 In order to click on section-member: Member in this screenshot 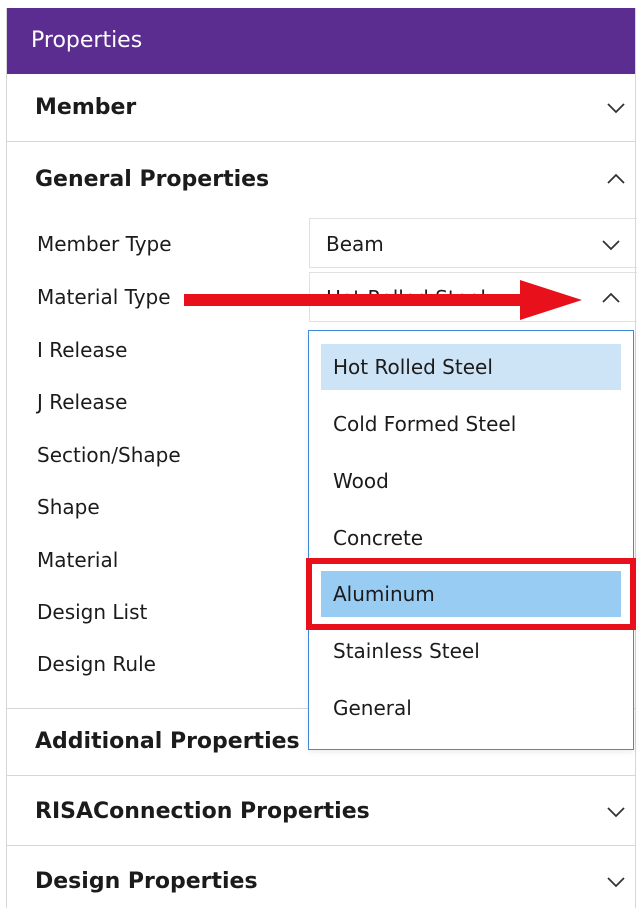, I will do `click(321, 108)`.